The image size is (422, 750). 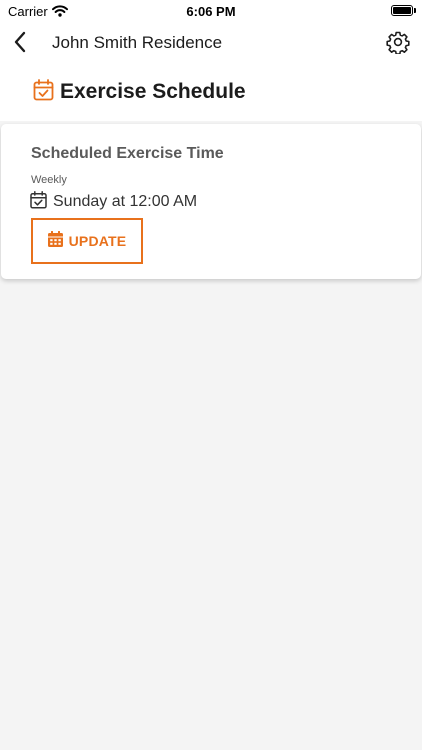 I want to click on battery-icon, so click(x=402, y=10).